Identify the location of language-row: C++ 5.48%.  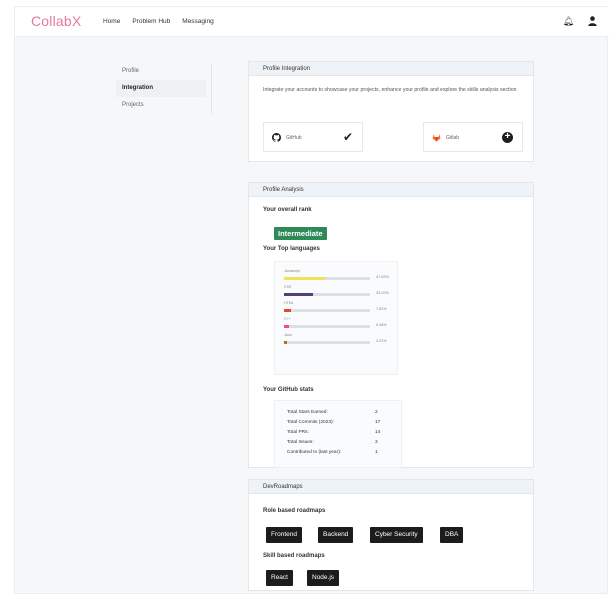
(339, 324).